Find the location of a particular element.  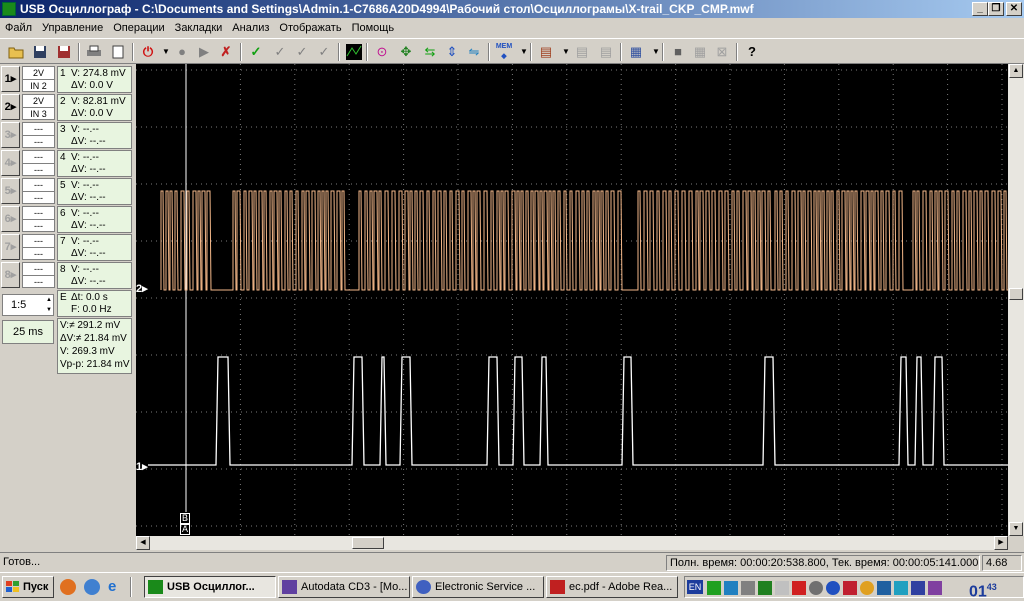

print-preview-icon is located at coordinates (118, 52).